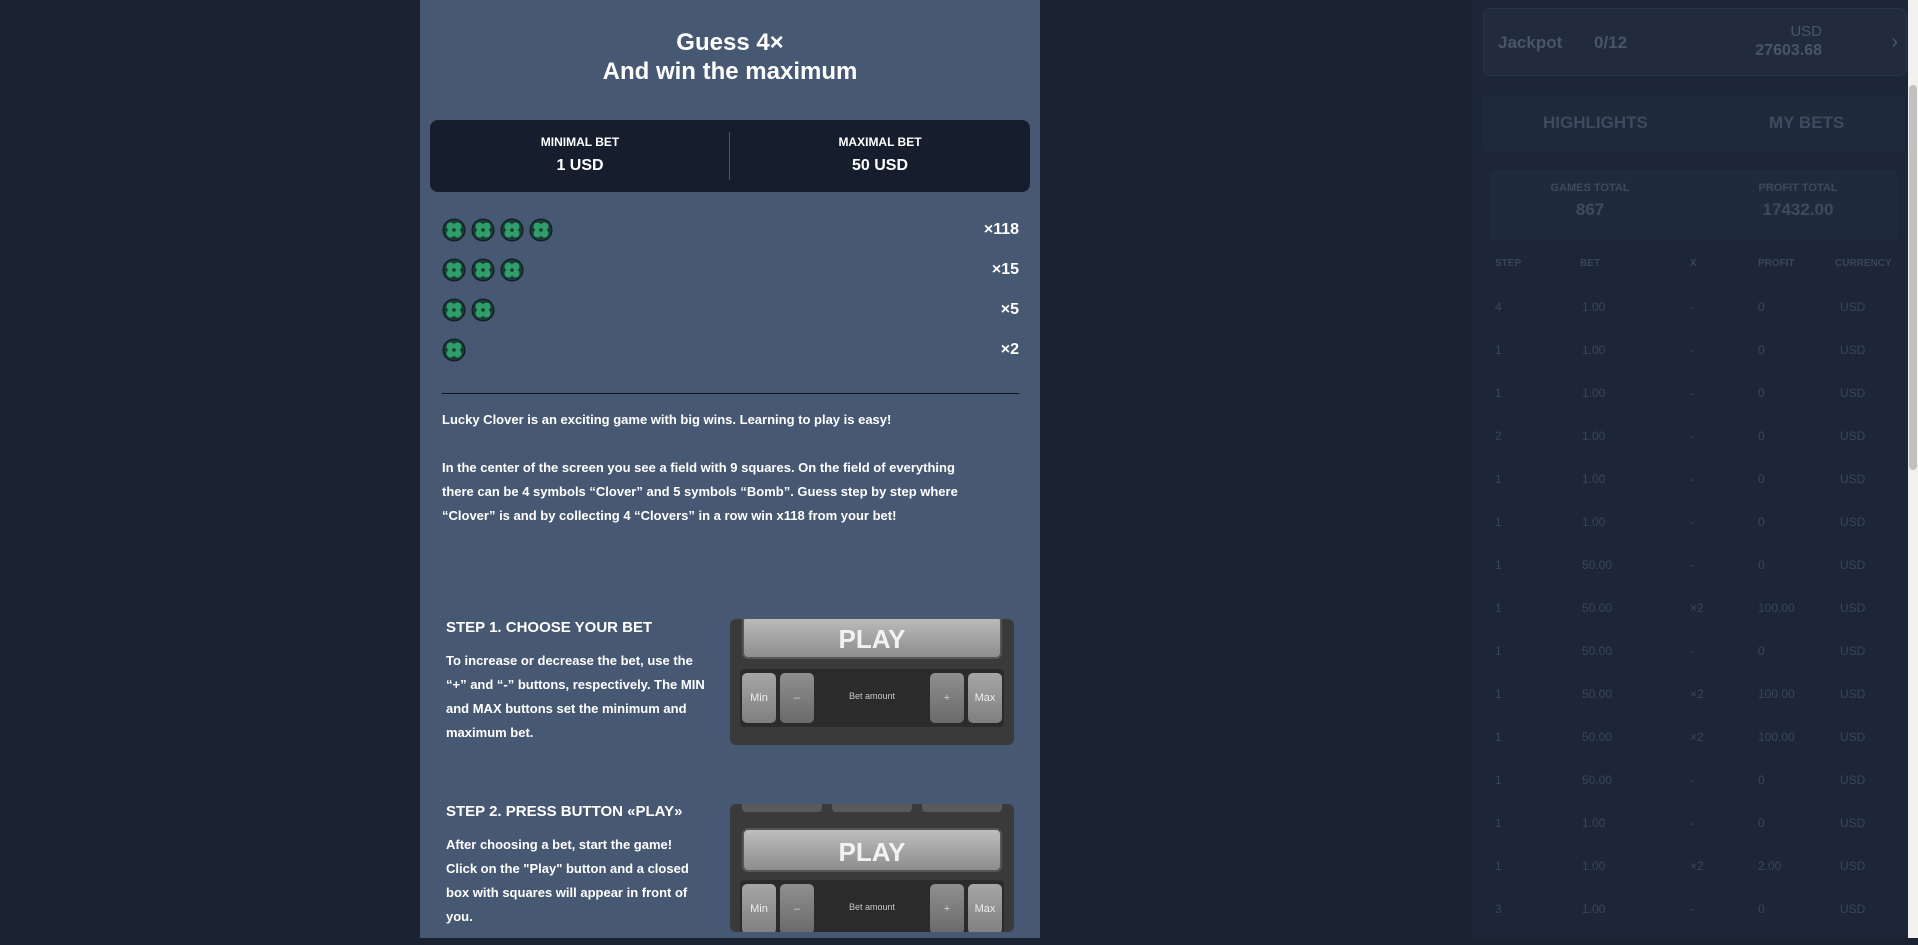  What do you see at coordinates (1590, 209) in the screenshot?
I see `games-total-value: 867` at bounding box center [1590, 209].